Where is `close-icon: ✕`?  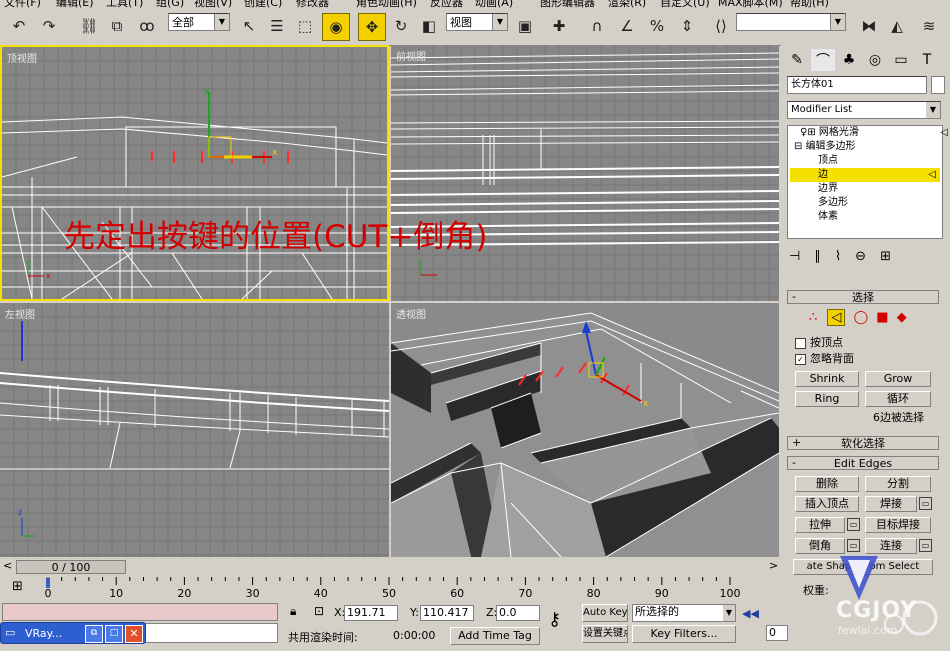
close-icon: ✕ is located at coordinates (134, 634).